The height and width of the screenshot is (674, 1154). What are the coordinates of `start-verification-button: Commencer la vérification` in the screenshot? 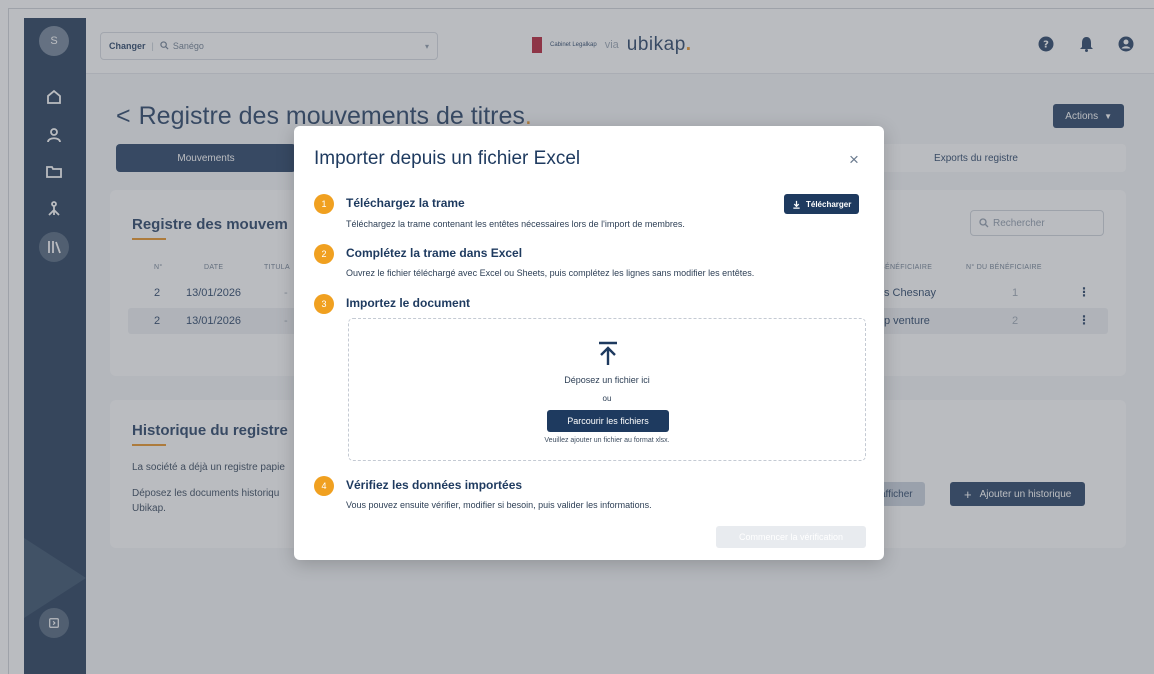 It's located at (791, 537).